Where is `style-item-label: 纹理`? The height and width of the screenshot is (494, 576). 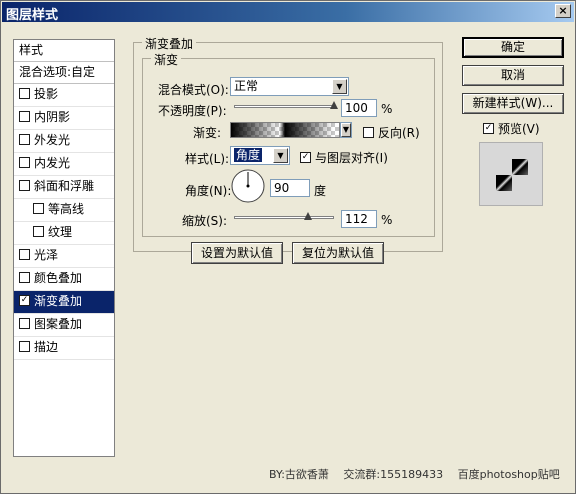
style-item-label: 纹理 is located at coordinates (60, 232).